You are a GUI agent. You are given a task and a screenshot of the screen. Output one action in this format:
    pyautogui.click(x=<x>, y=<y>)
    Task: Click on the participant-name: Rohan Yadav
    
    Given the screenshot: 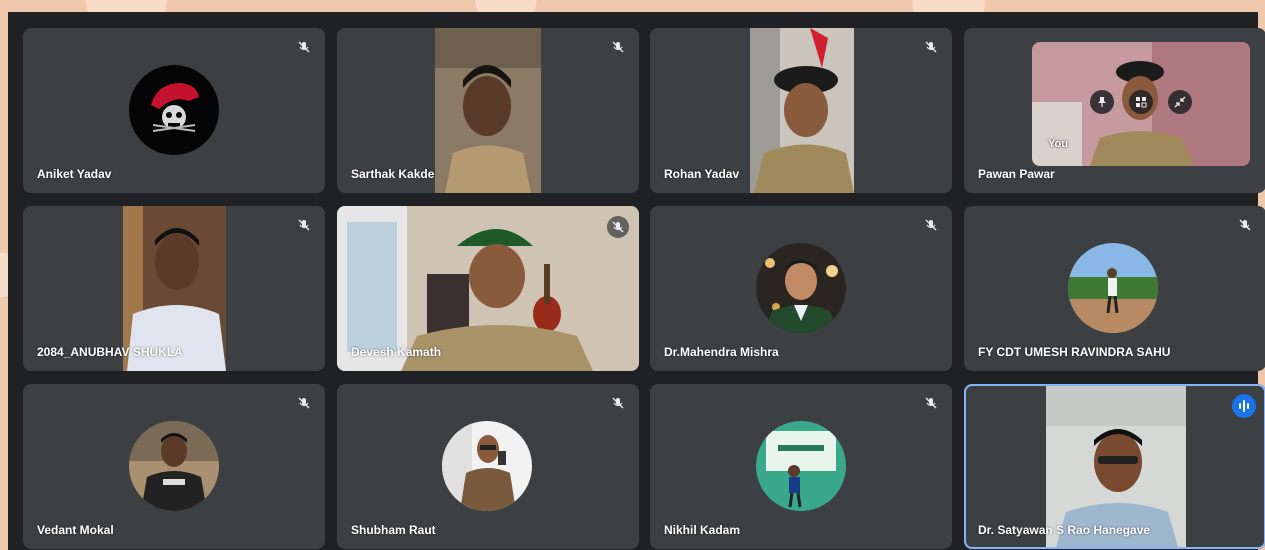 What is the action you would take?
    pyautogui.click(x=702, y=174)
    